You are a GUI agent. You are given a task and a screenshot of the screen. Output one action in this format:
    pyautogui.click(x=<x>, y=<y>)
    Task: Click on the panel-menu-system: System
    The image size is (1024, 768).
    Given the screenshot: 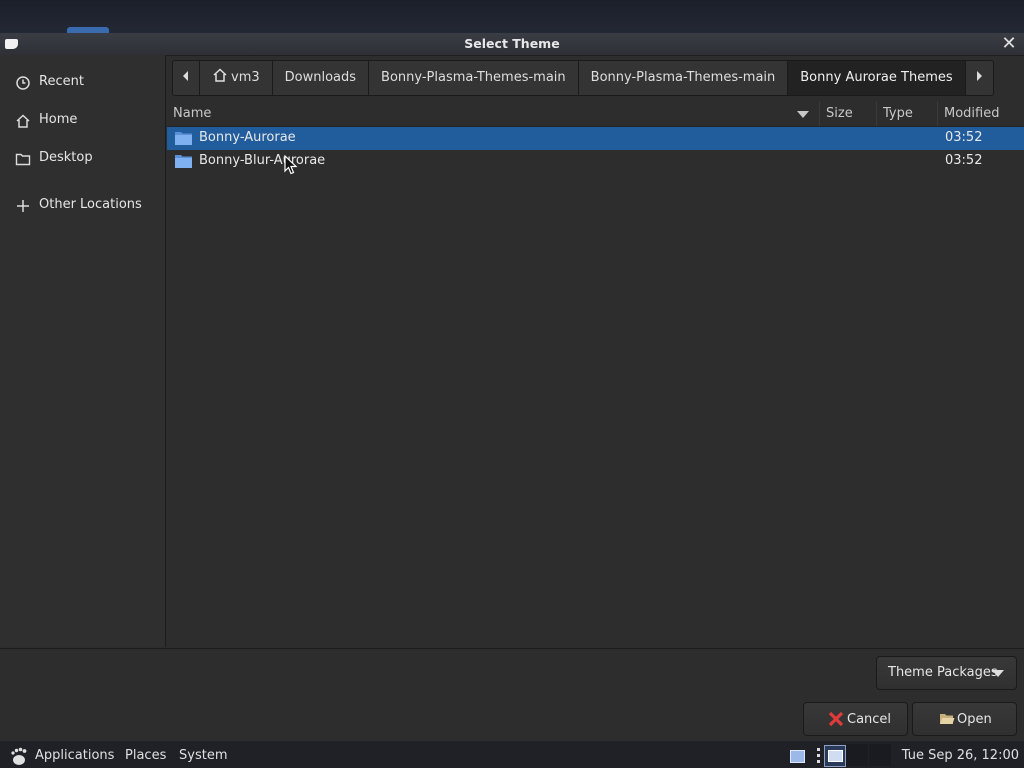 What is the action you would take?
    pyautogui.click(x=203, y=755)
    